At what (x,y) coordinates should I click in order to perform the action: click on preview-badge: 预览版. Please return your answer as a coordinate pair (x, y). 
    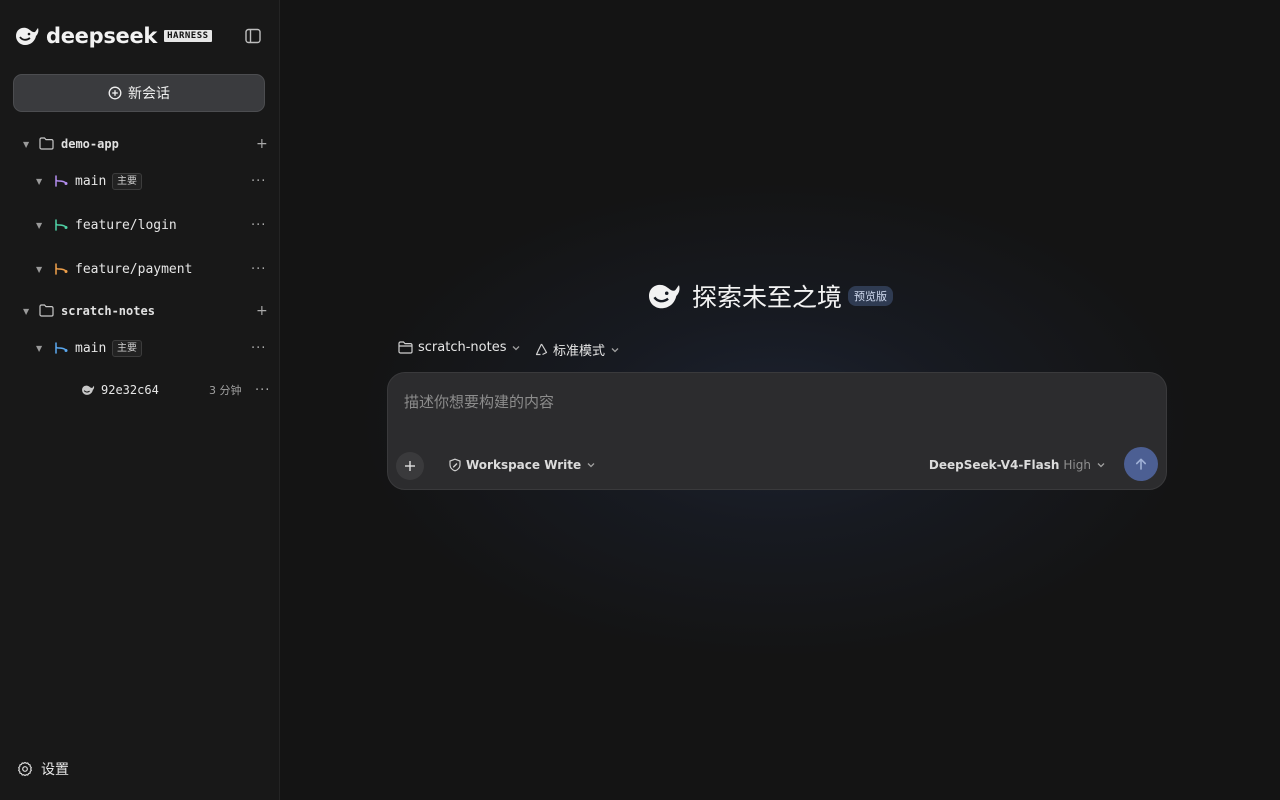
    Looking at the image, I should click on (871, 296).